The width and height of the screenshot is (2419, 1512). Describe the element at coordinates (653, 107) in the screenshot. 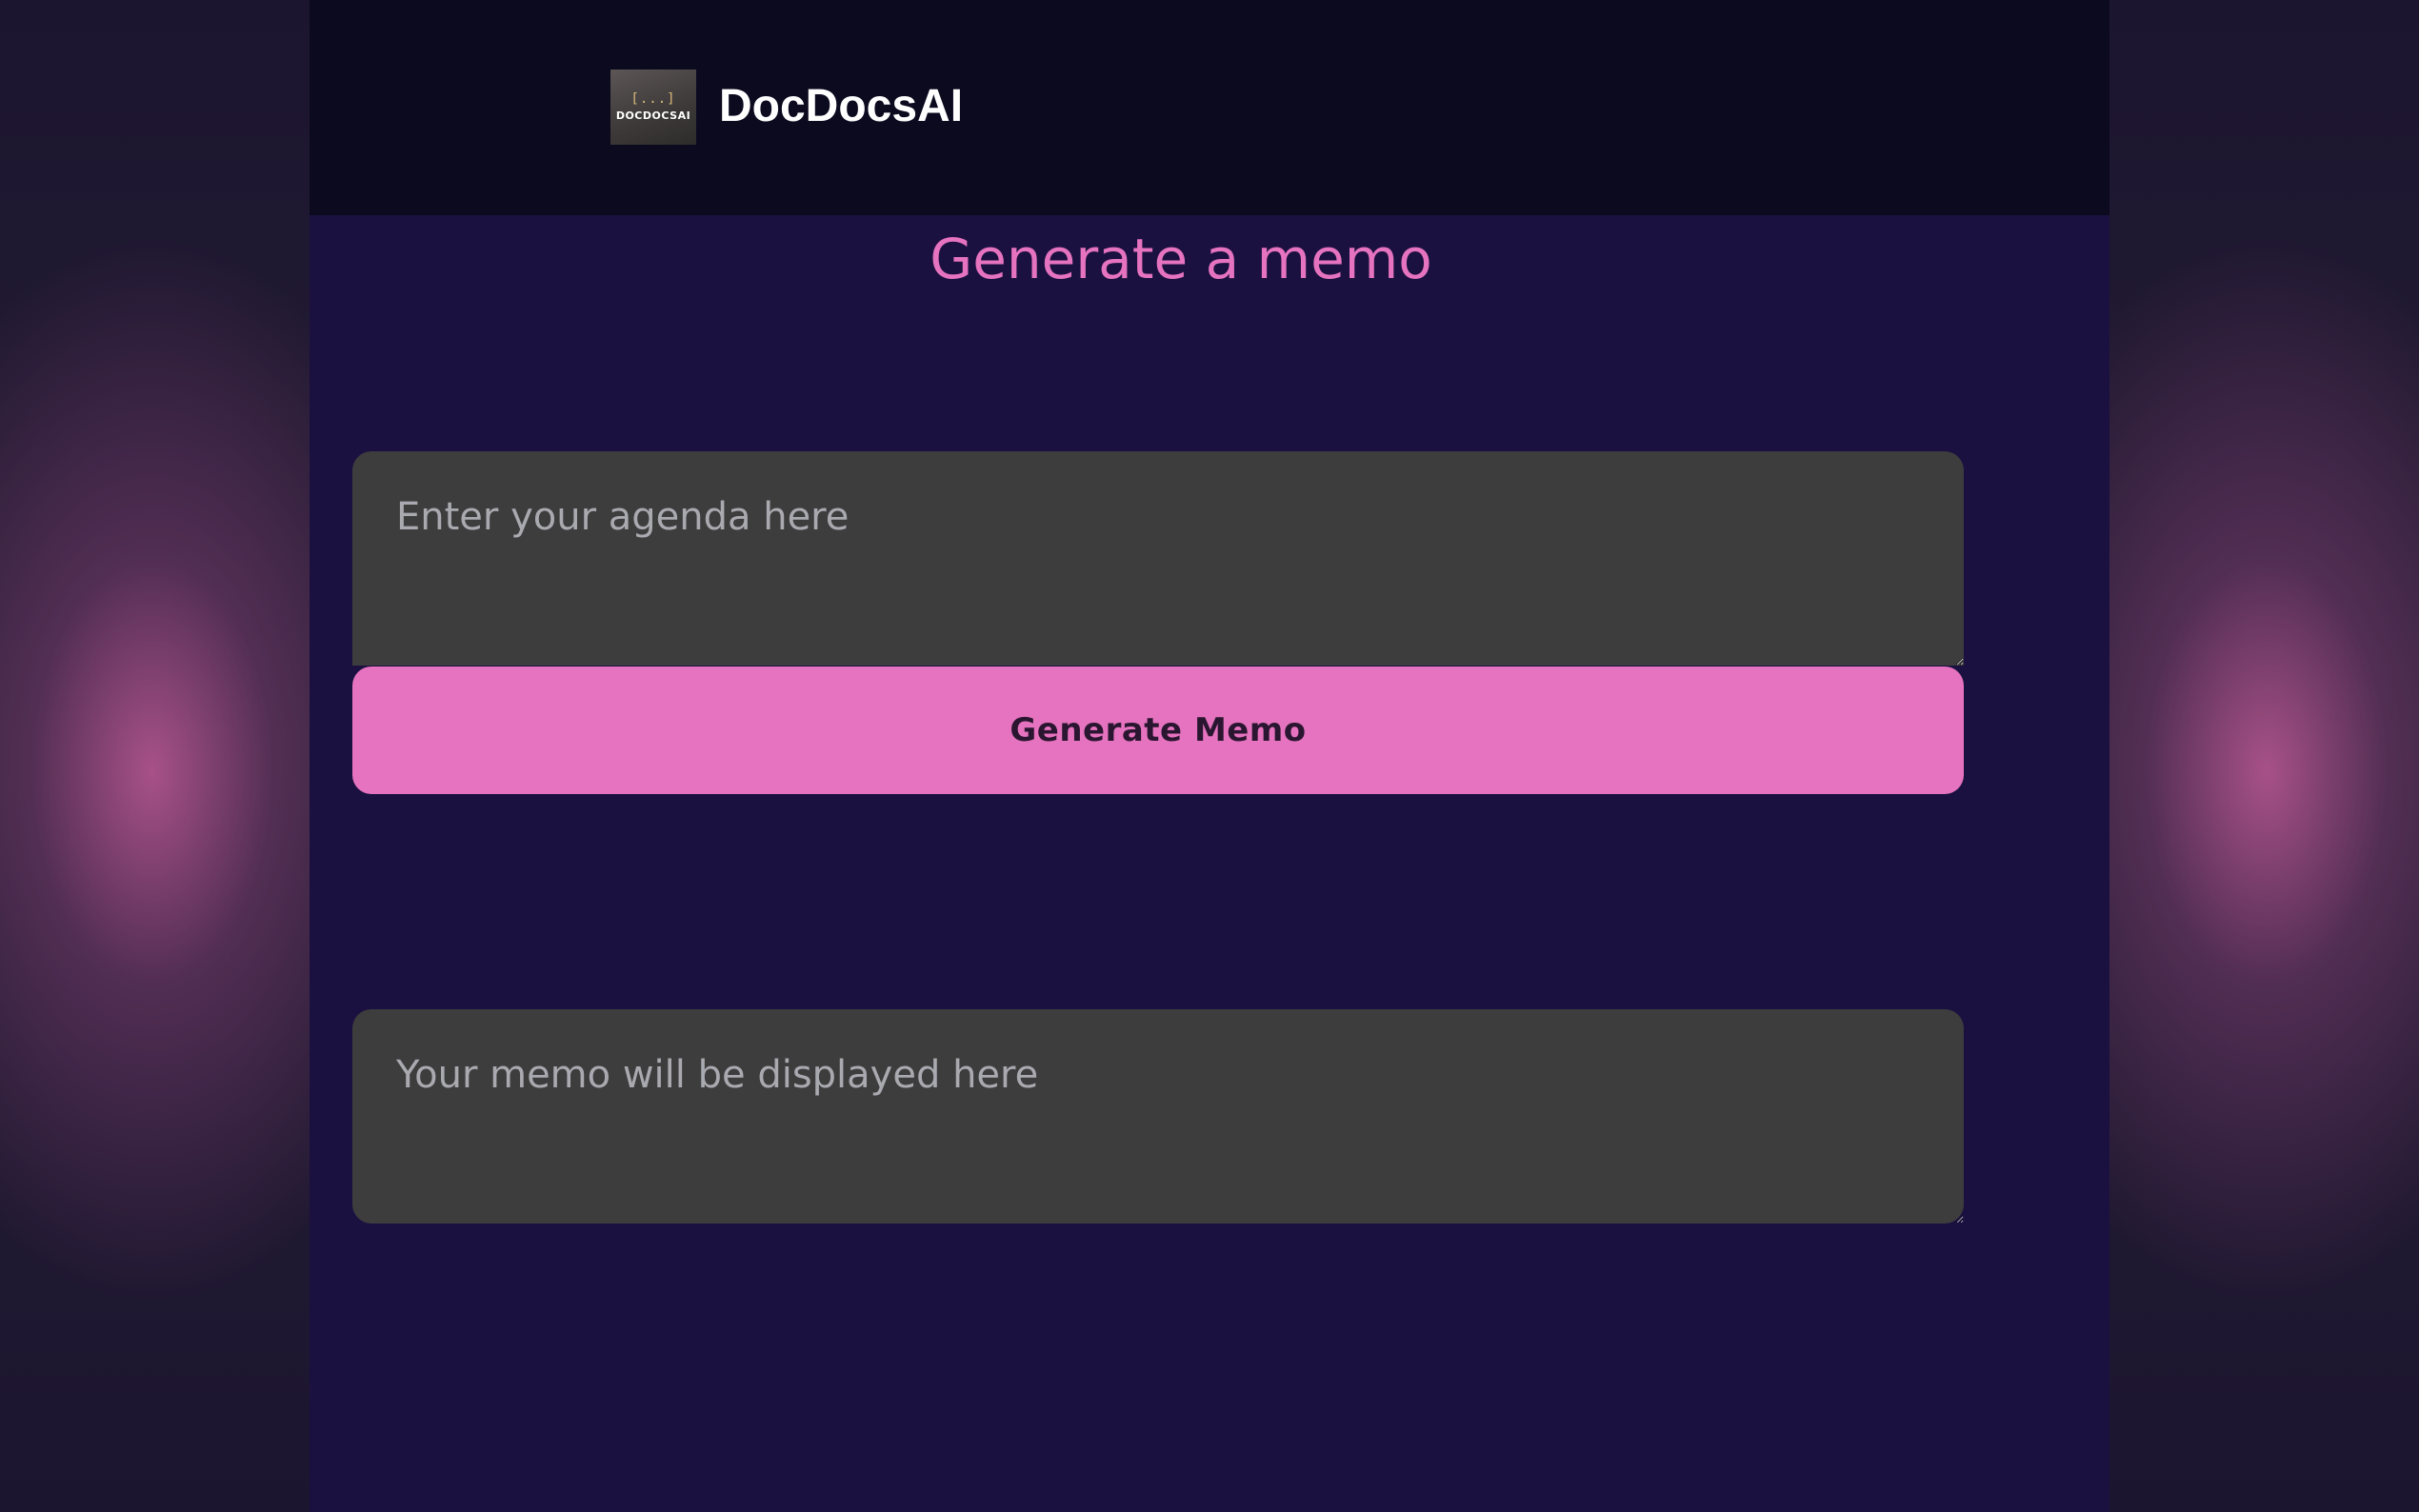

I see `logo: [...] DOCDOCSAI` at that location.